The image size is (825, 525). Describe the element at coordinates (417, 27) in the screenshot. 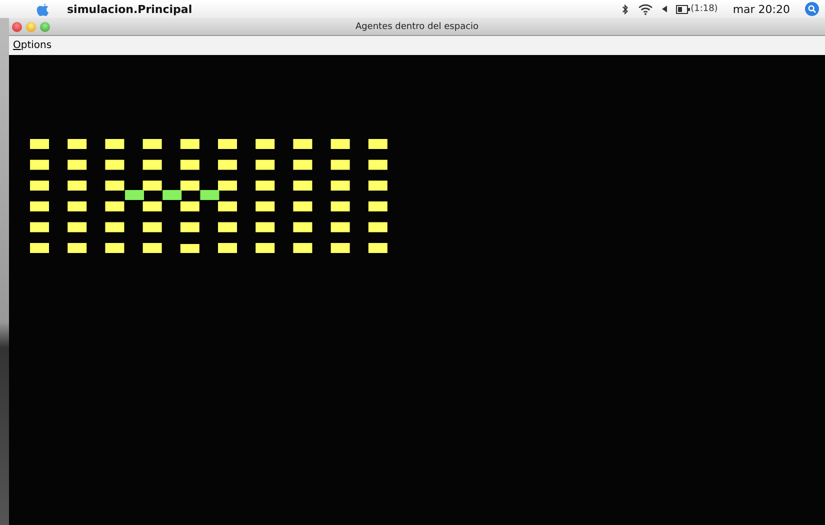

I see `window-title: Agentes dentro del espacio` at that location.